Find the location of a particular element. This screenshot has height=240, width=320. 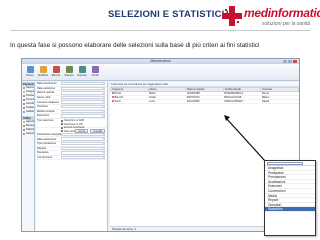

cell-value: 05/07/1972 is located at coordinates (193, 97).